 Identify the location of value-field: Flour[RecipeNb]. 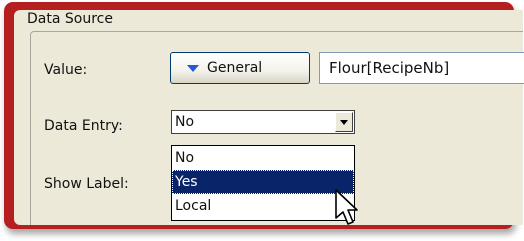
(421, 68).